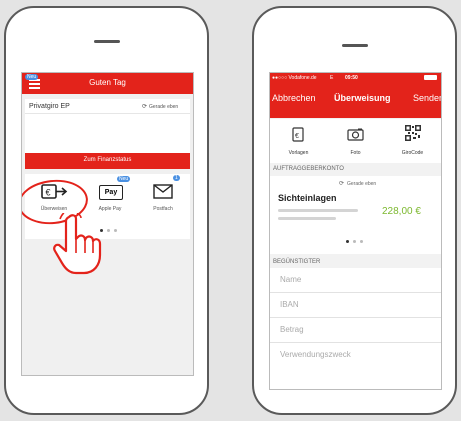 Image resolution: width=461 pixels, height=421 pixels. What do you see at coordinates (176, 178) in the screenshot?
I see `tile-badge: 1` at bounding box center [176, 178].